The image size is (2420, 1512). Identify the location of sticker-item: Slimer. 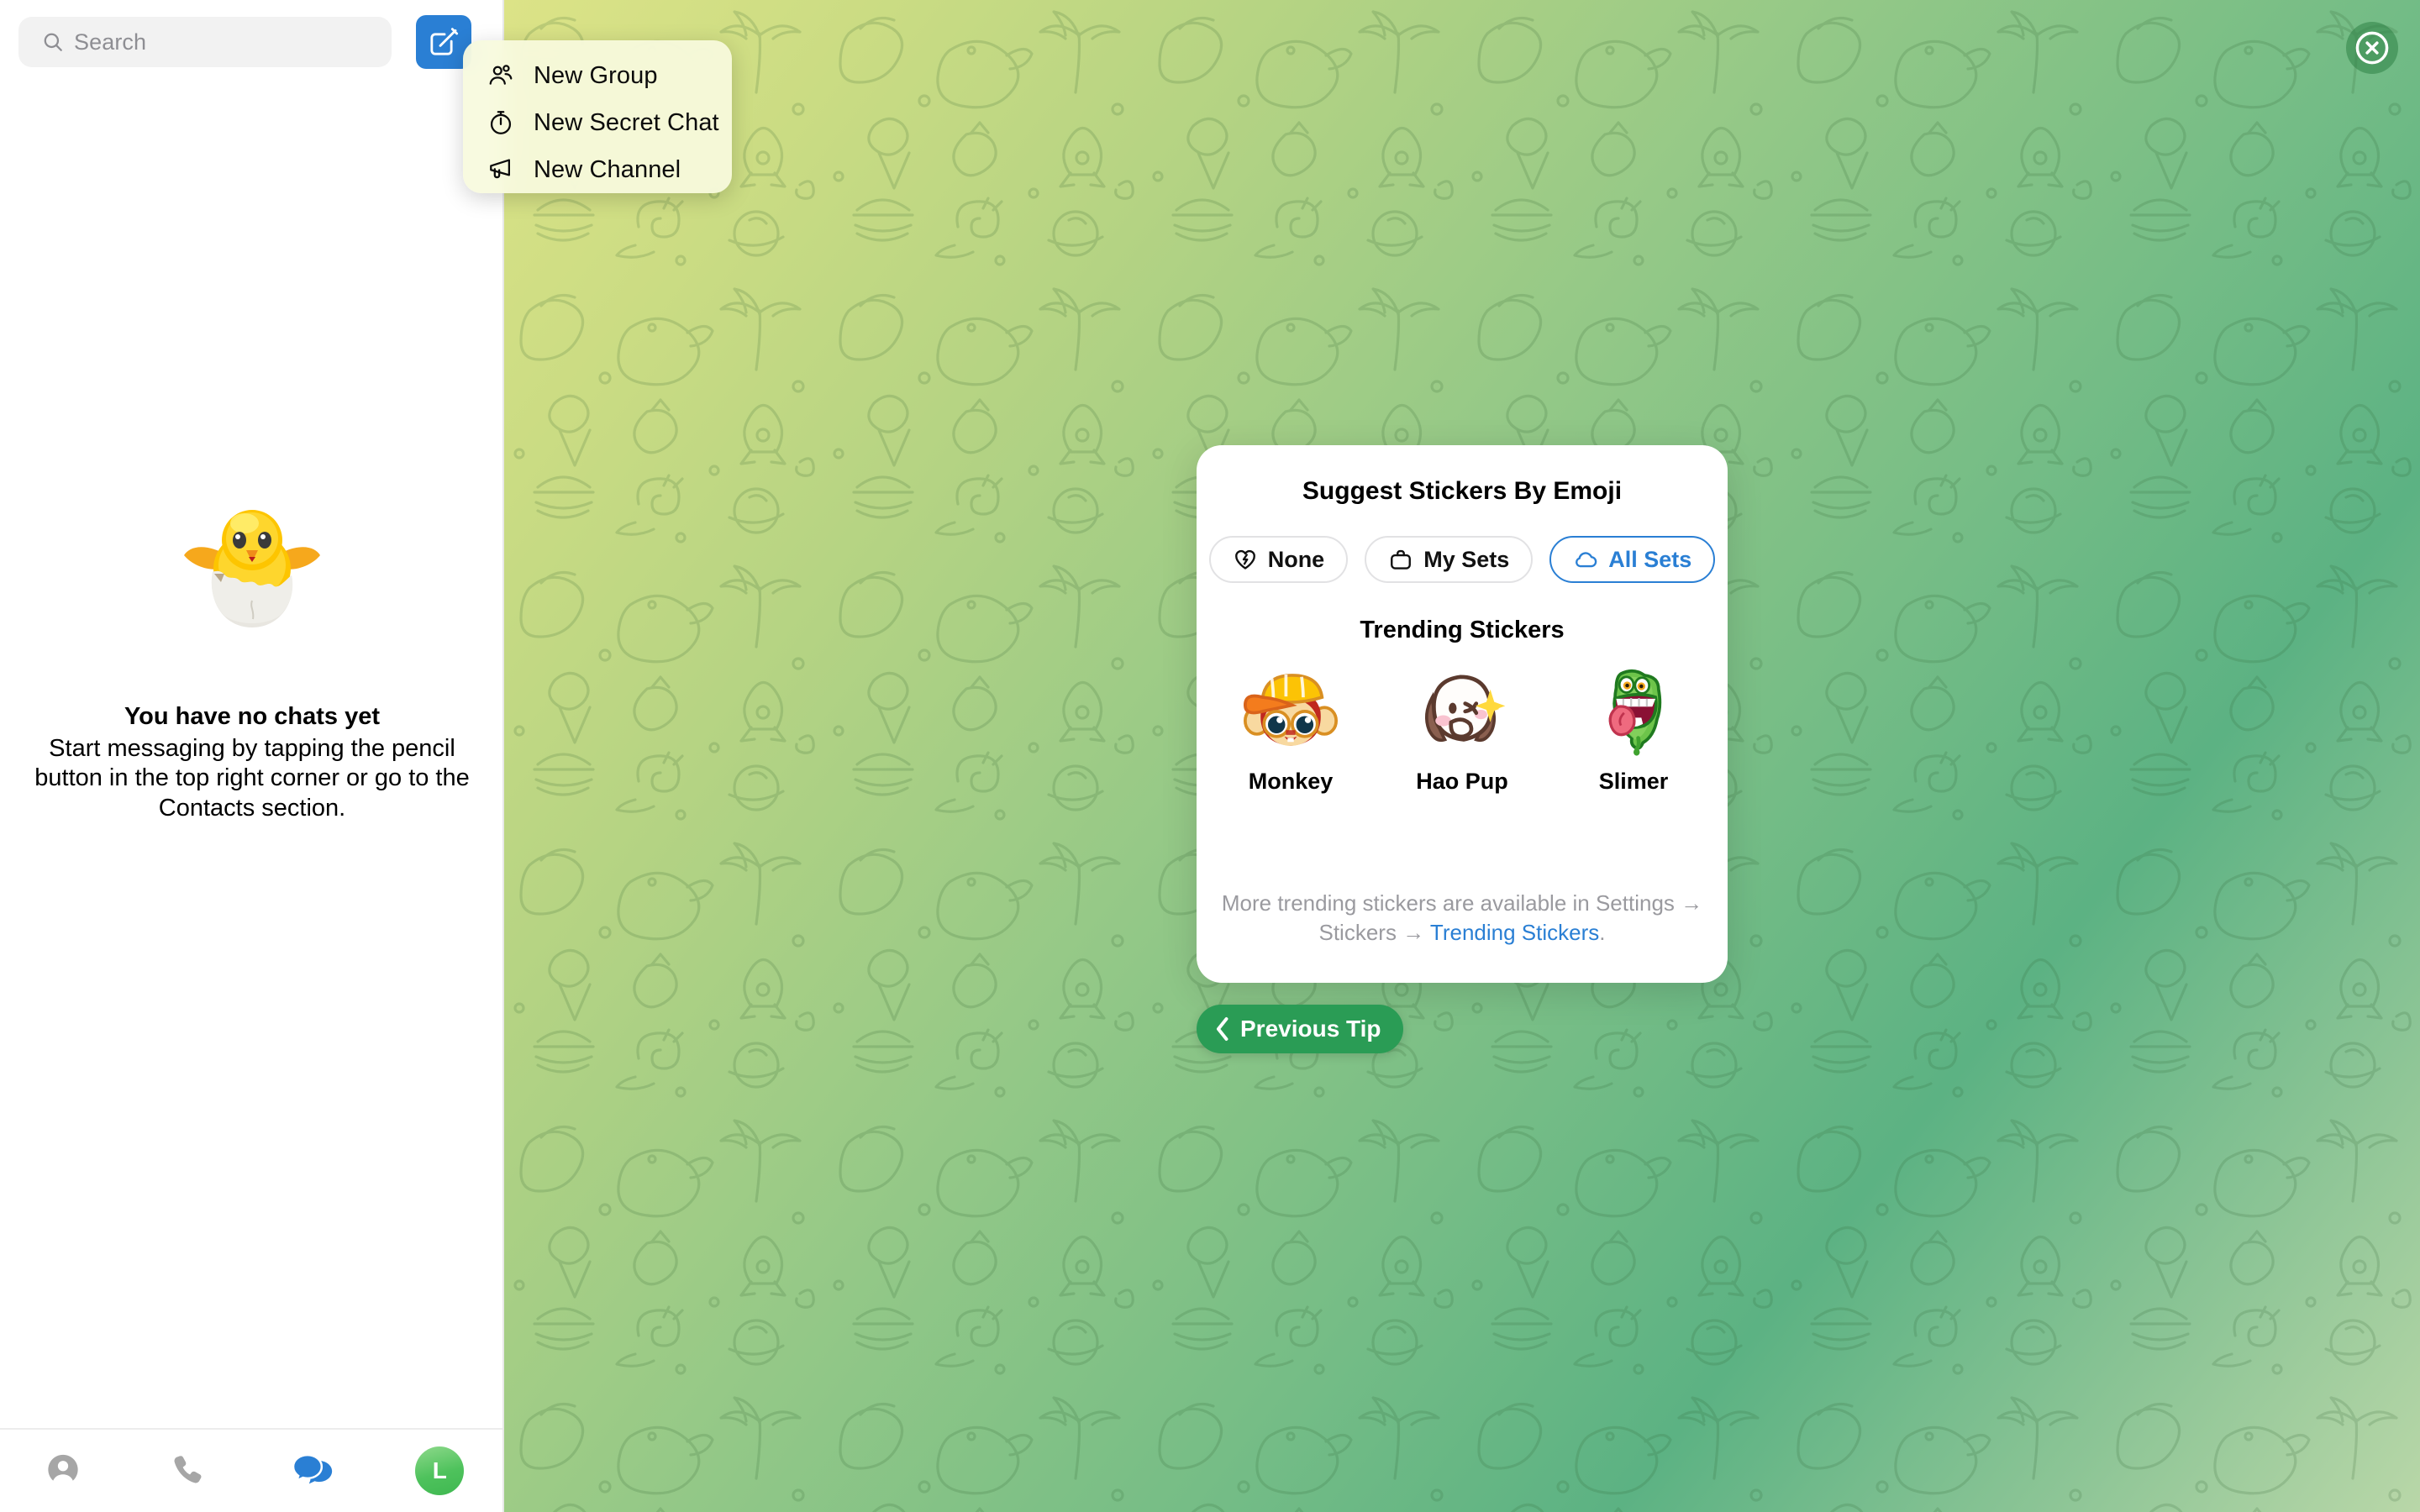
(1633, 729).